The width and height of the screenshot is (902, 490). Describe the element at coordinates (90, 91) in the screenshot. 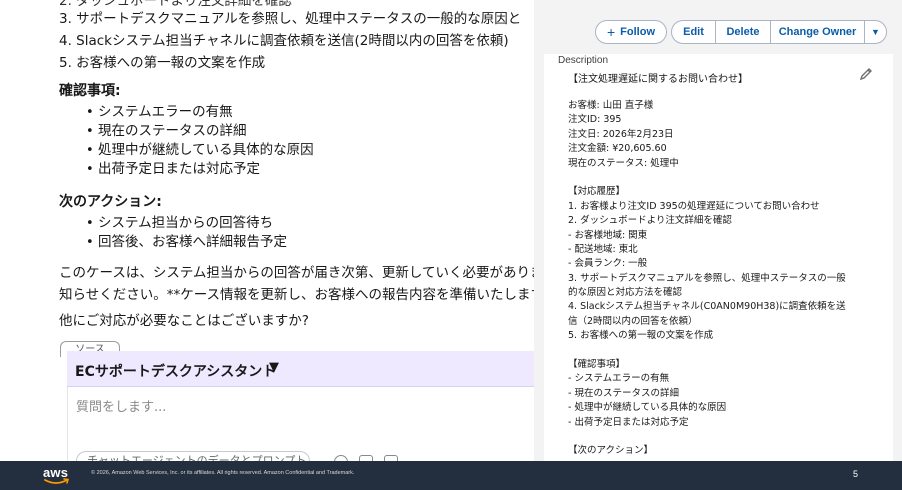

I see `confirm-heading: 確認事項:` at that location.